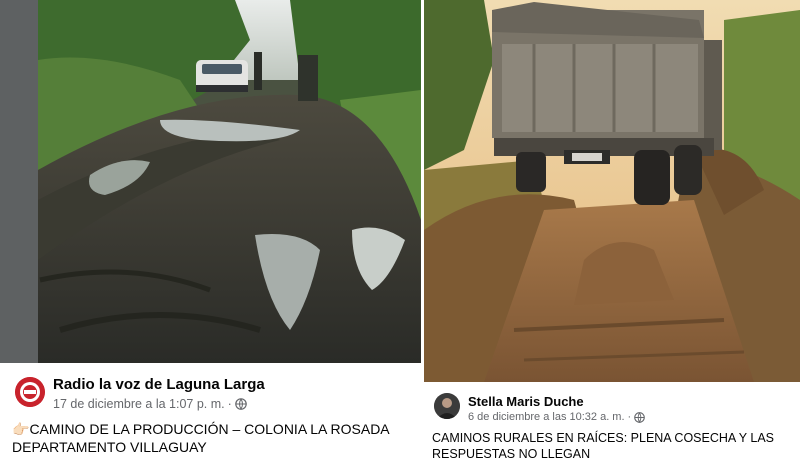  I want to click on post-text-line: DEPARTAMENTO VILLAGUAY, so click(109, 447).